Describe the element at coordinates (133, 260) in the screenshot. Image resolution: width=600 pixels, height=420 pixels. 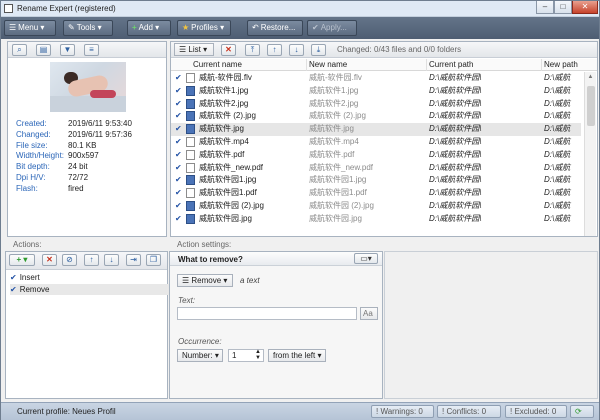
I see `action-options-icon: ⇥` at that location.